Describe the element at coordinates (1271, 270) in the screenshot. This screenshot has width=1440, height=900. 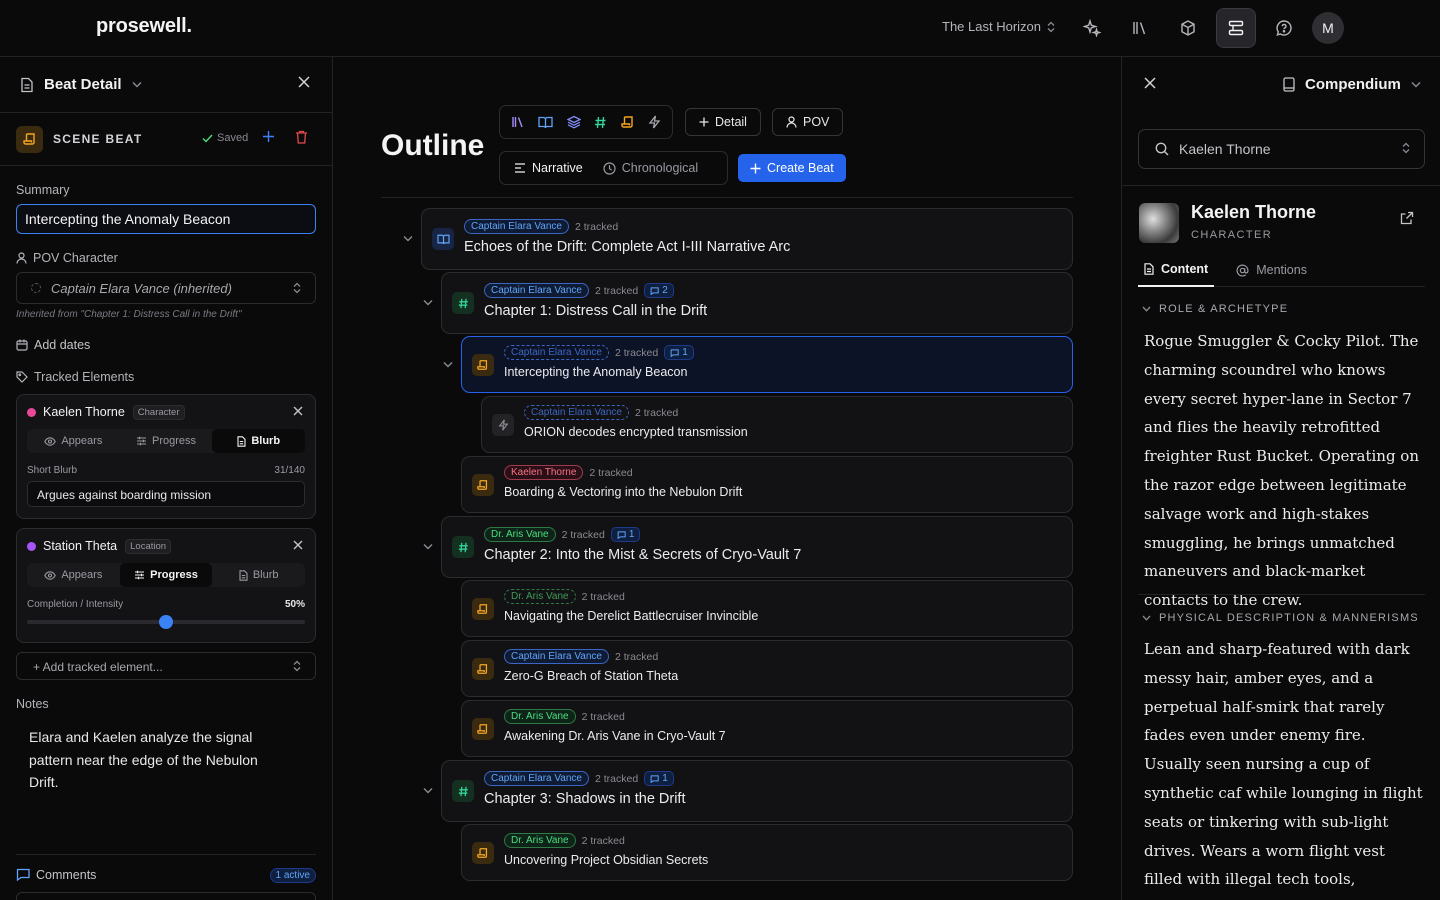
I see `tab-mentions: Mentions` at that location.